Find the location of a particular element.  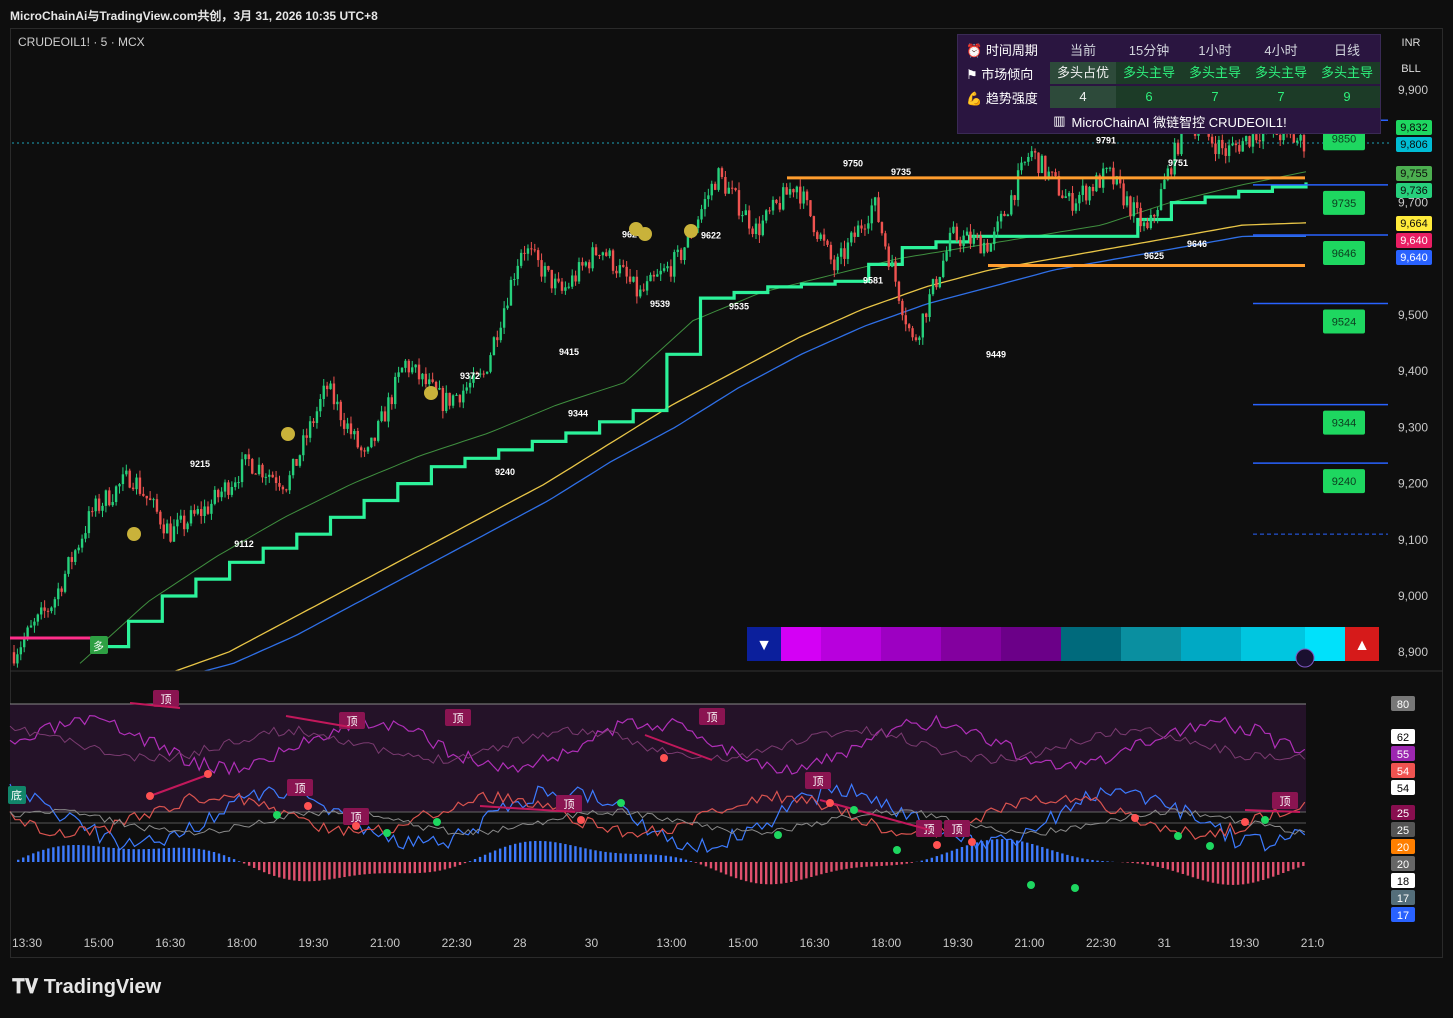

swing-label: 9449 is located at coordinates (996, 355).